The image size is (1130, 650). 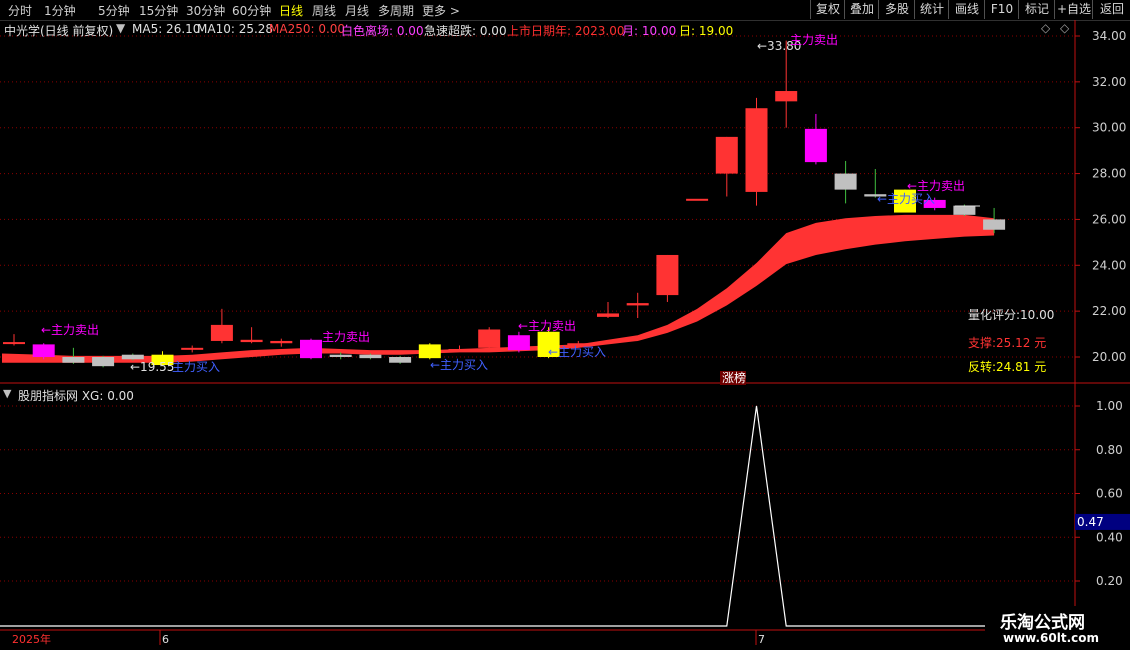 What do you see at coordinates (7, 393) in the screenshot?
I see `indicator-collapse-icon: ▼` at bounding box center [7, 393].